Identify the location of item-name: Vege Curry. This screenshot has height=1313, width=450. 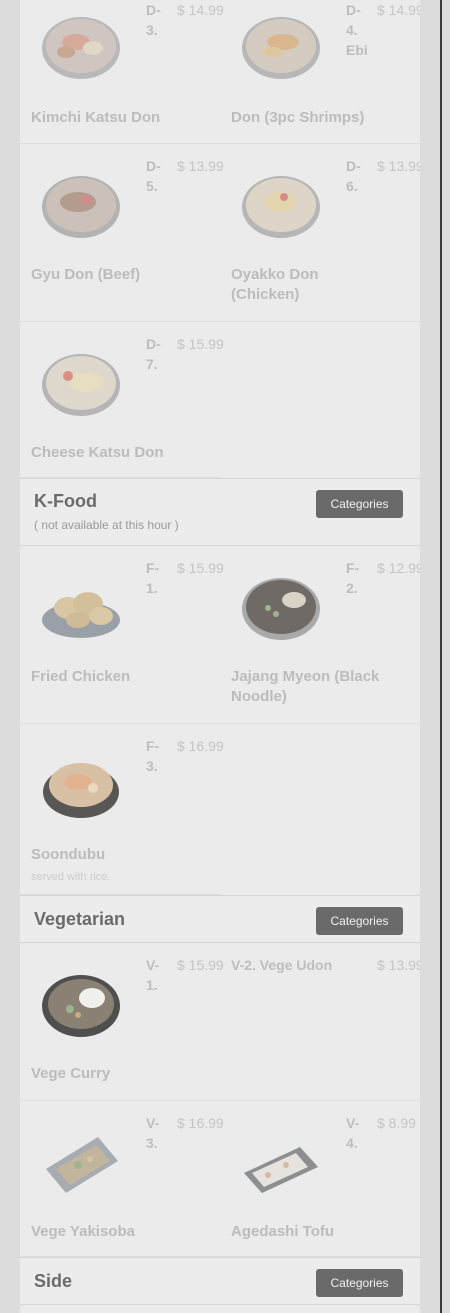
(71, 1073).